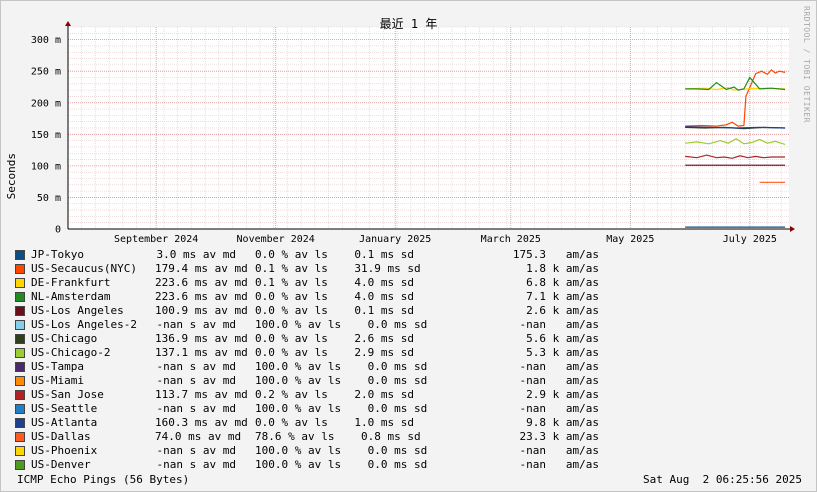 The image size is (817, 492). What do you see at coordinates (395, 239) in the screenshot?
I see `x-tick-label: January 2025` at bounding box center [395, 239].